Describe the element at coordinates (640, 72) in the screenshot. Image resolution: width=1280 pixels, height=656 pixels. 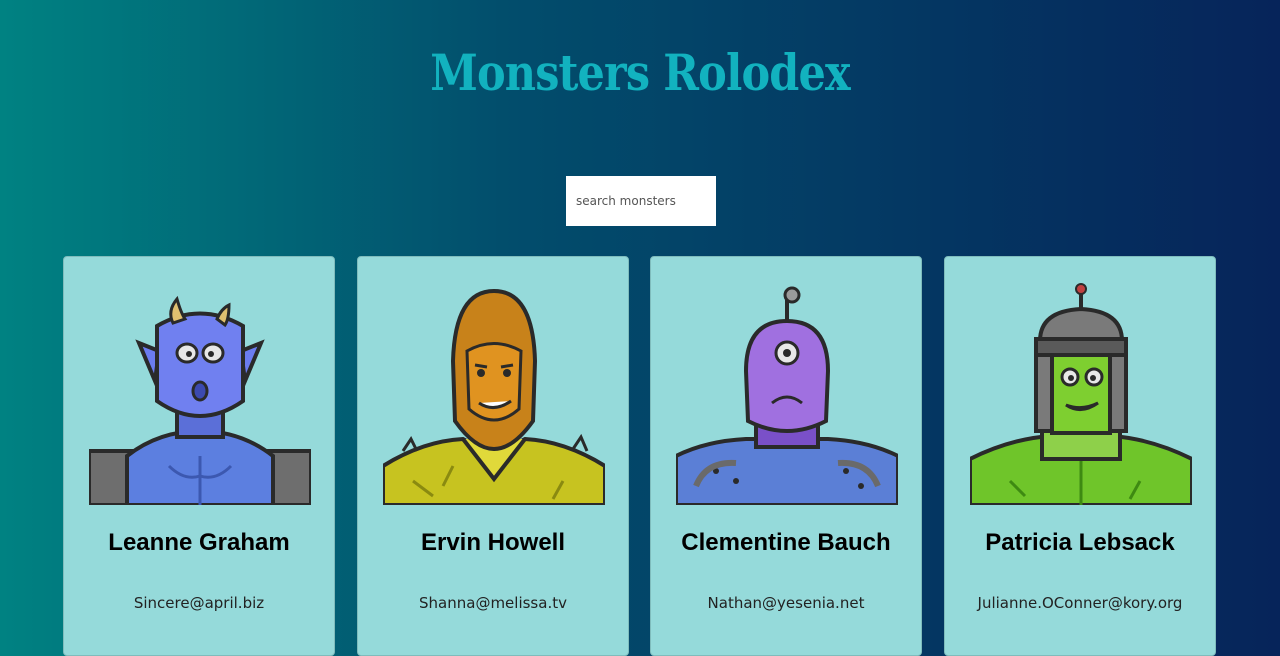
I see `app-title: Monsters Rolodex` at that location.